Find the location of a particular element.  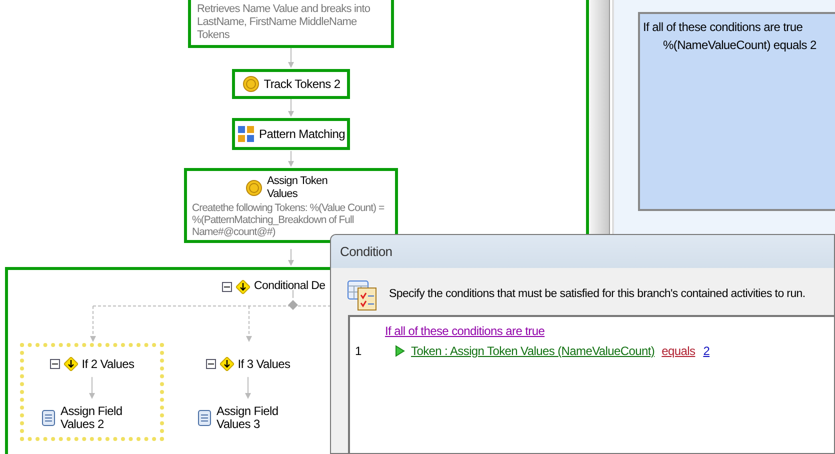

branch-title: If 2 Values is located at coordinates (108, 364).